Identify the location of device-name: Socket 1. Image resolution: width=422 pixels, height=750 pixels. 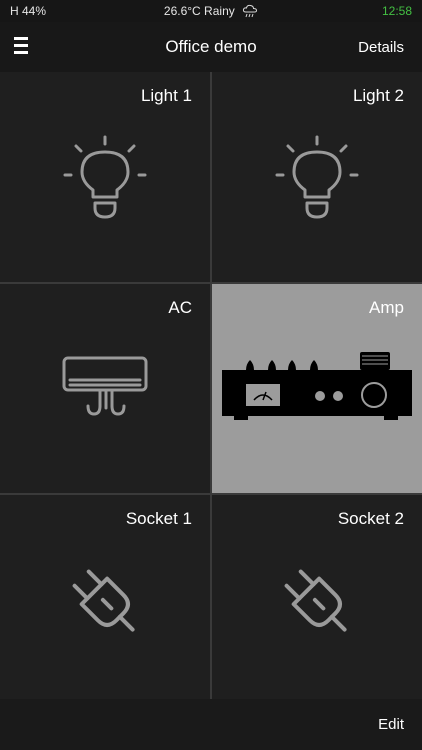
(158, 518).